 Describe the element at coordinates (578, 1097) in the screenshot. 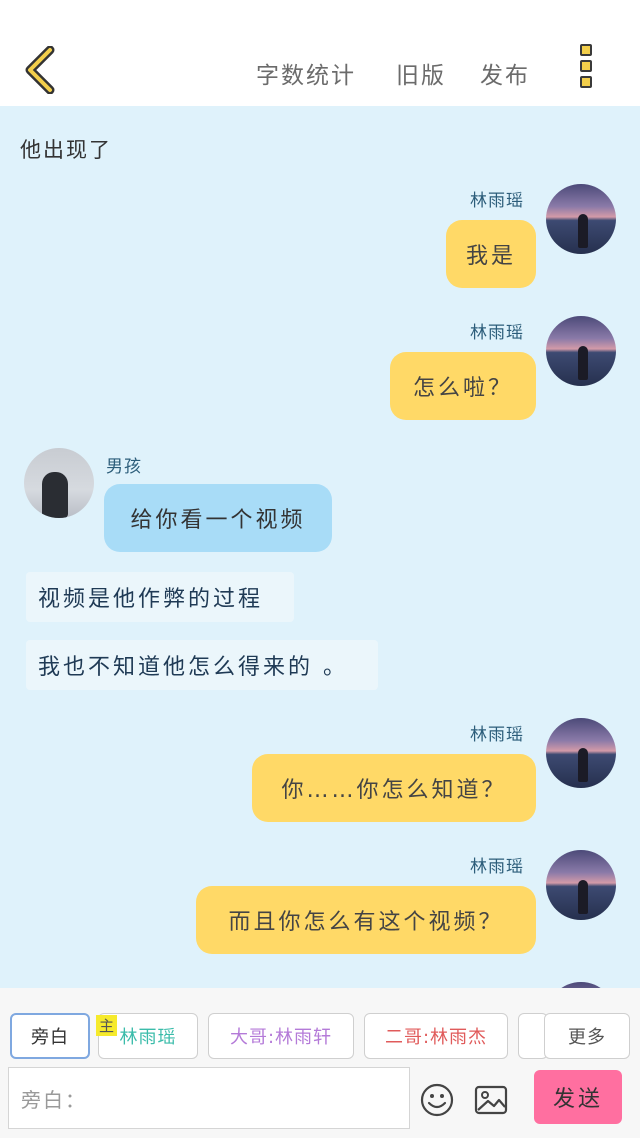

I see `send-button: 发送` at that location.